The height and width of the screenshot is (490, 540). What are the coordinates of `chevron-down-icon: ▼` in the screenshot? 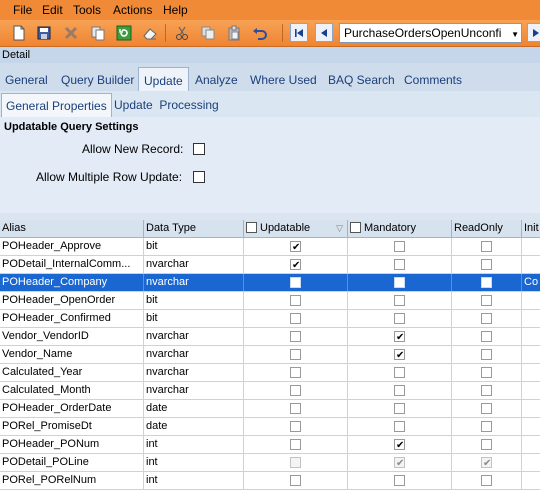 It's located at (515, 34).